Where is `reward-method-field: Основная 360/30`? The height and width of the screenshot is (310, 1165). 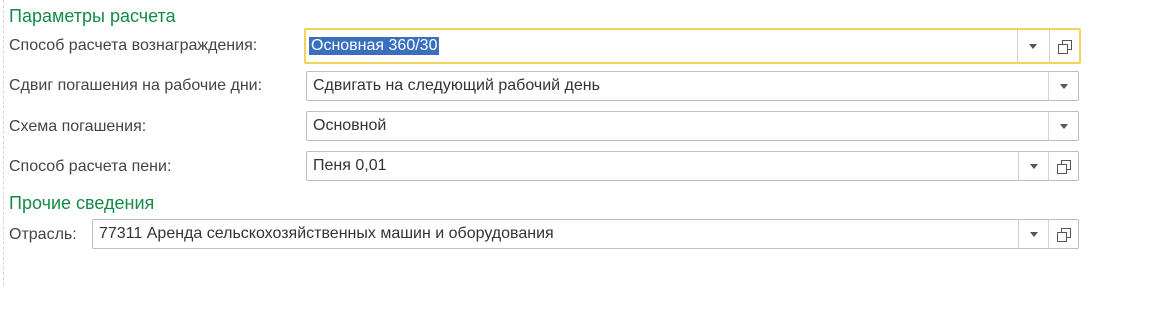
reward-method-field: Основная 360/30 is located at coordinates (692, 46).